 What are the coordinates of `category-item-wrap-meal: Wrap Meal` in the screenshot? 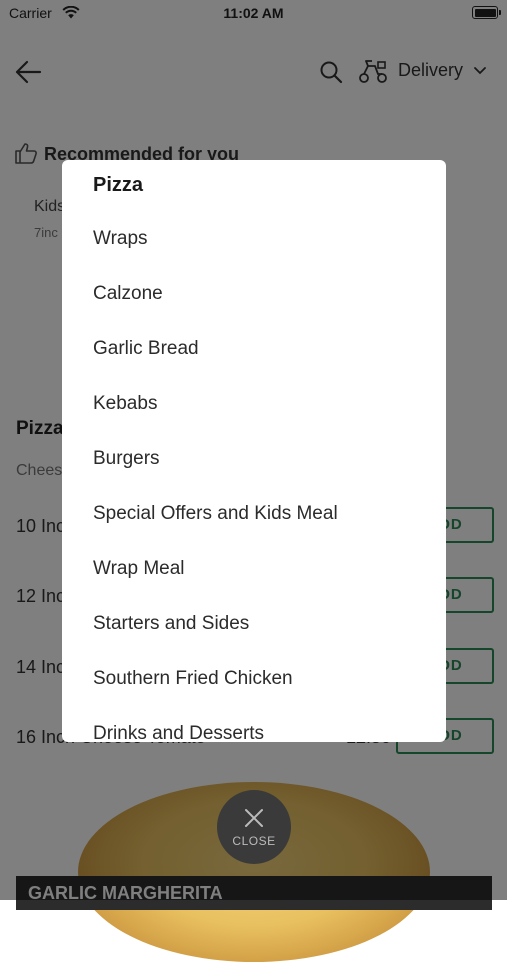 It's located at (139, 569).